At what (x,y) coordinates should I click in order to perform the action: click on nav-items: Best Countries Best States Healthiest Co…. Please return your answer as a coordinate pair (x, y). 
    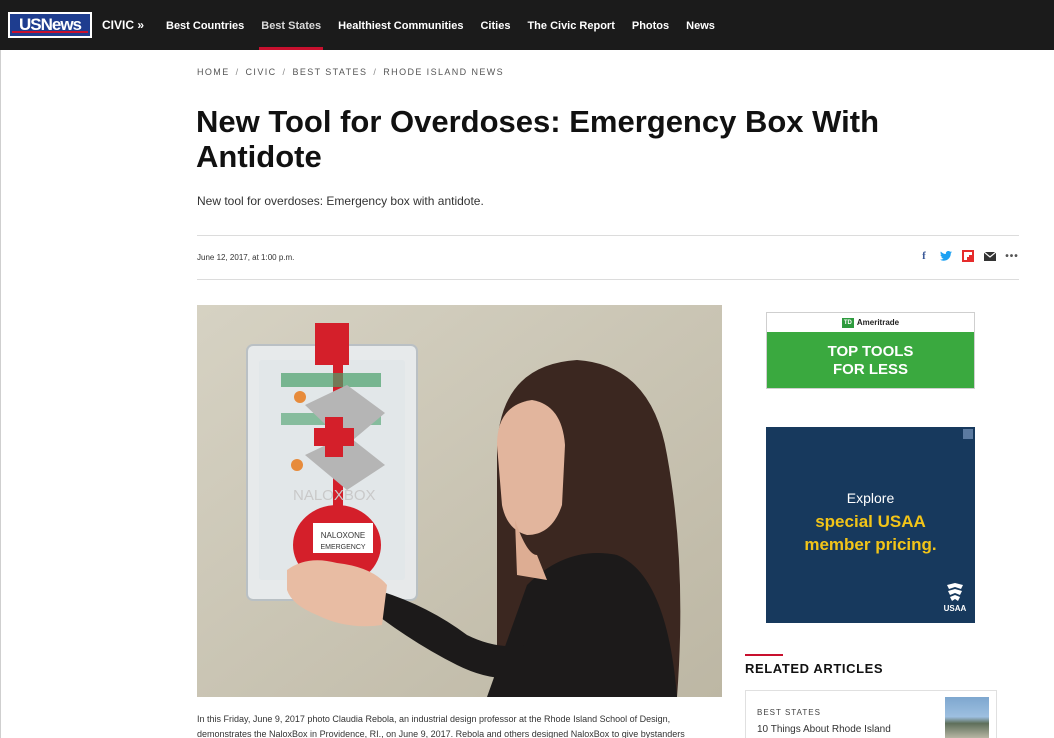
    Looking at the image, I should click on (449, 25).